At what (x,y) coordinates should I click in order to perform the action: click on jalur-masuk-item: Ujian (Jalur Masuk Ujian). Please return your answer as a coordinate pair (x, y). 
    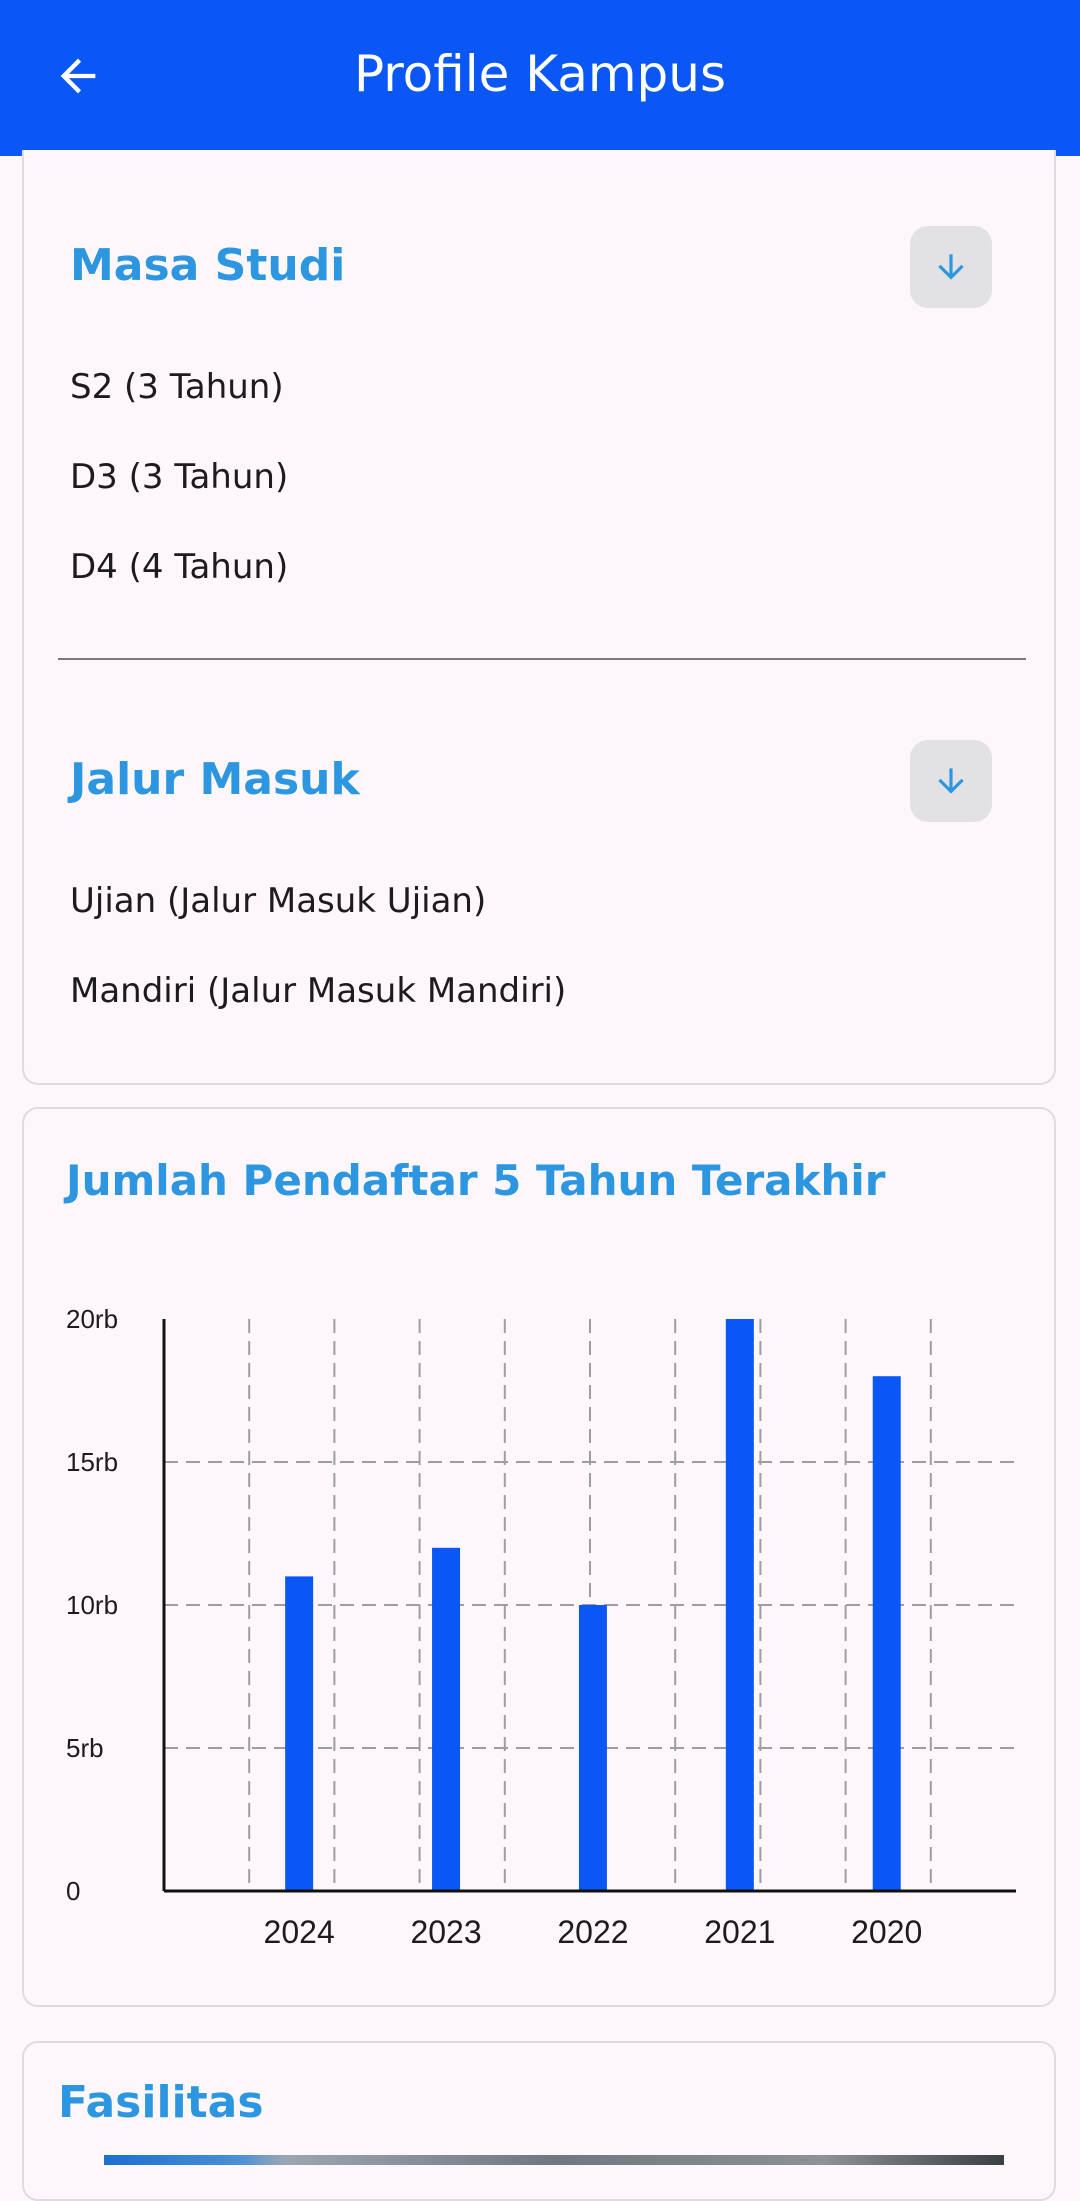
    Looking at the image, I should click on (278, 901).